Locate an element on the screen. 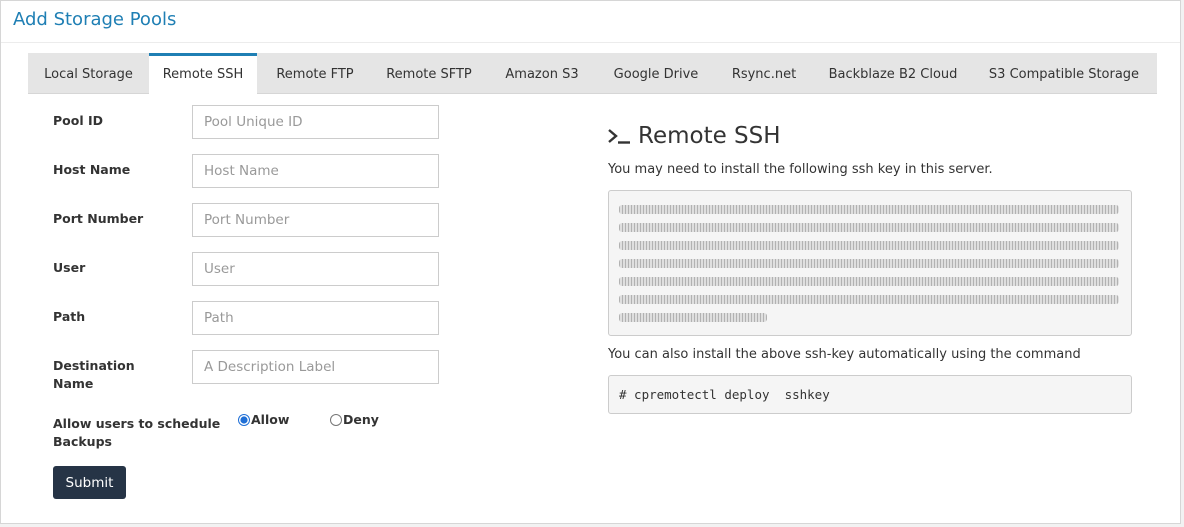  ssh-key-box is located at coordinates (870, 263).